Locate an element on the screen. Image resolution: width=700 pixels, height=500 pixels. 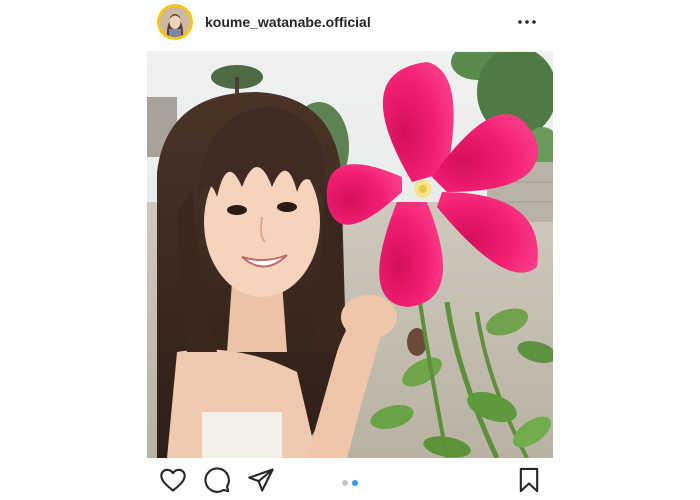
username: koume_watanabe.official is located at coordinates (288, 22).